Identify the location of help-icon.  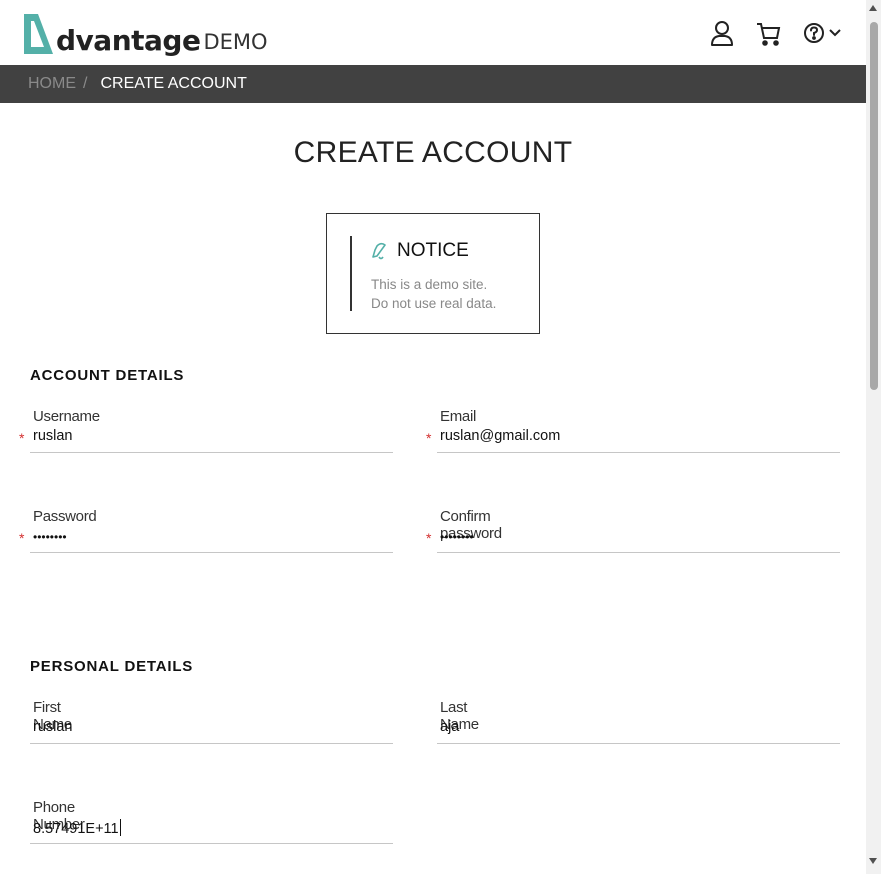
(816, 34).